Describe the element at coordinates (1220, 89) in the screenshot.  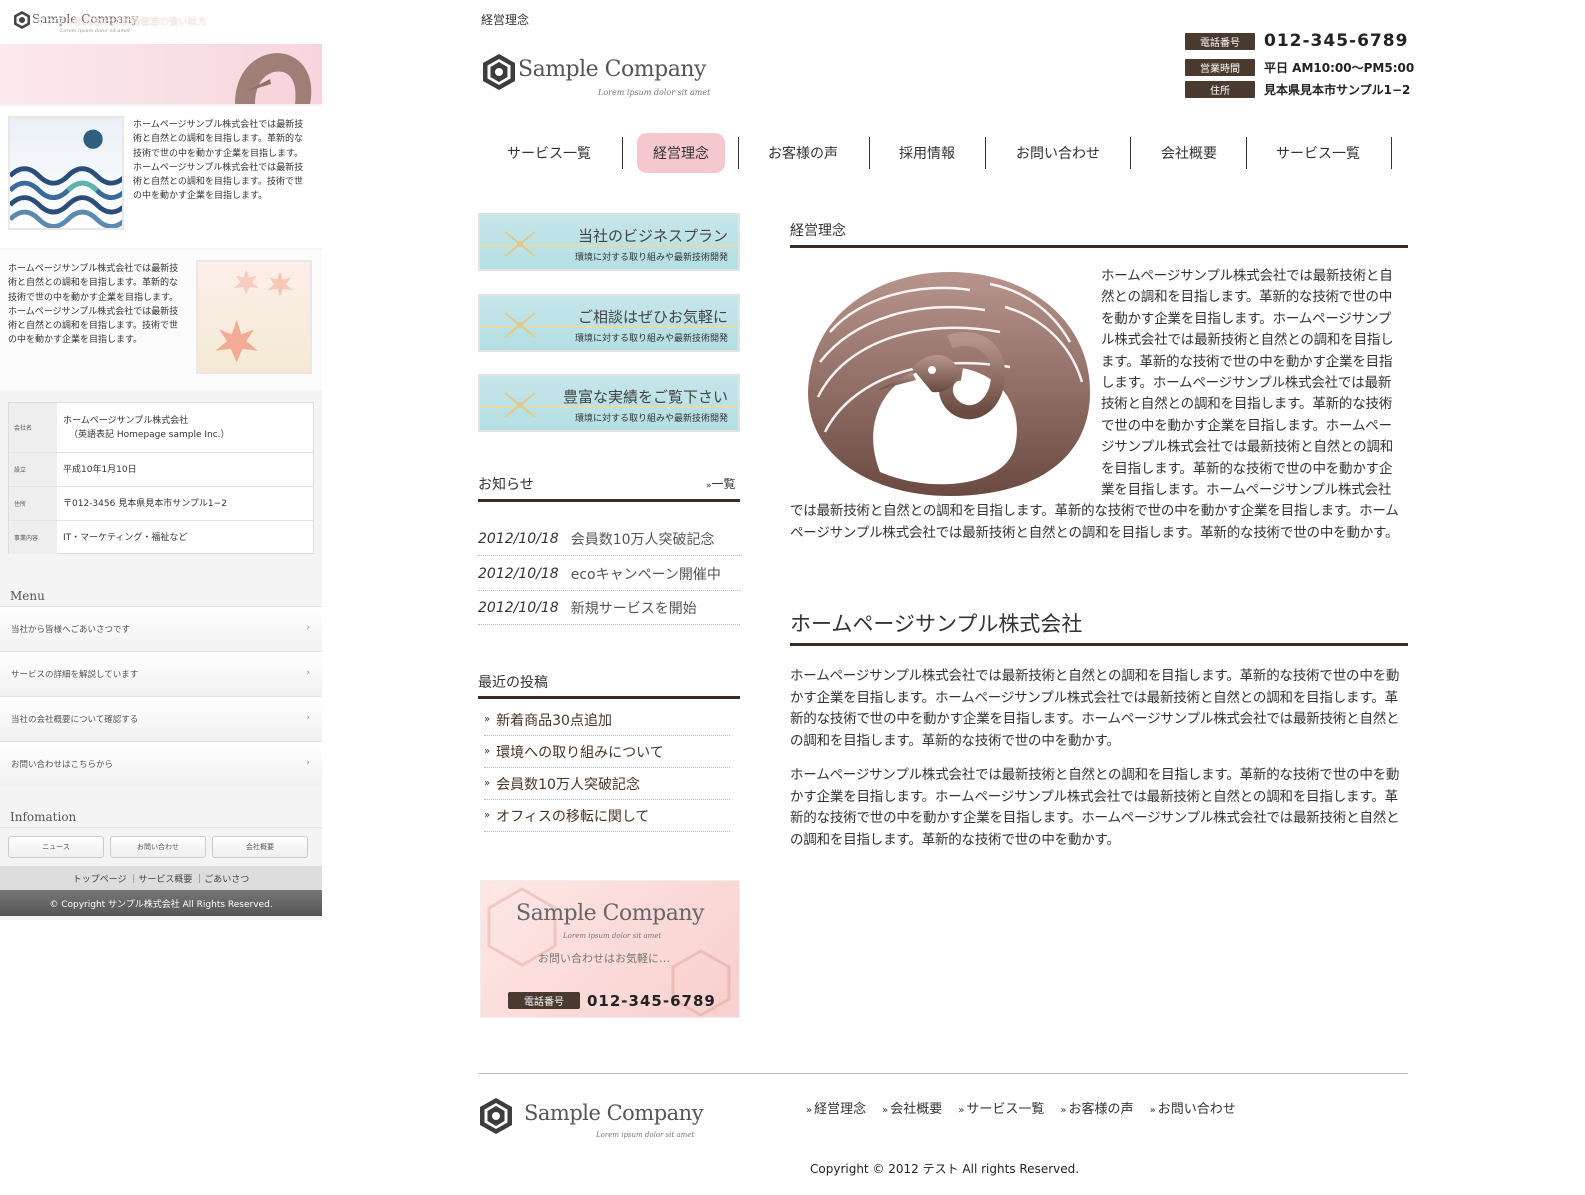
I see `address-label-badge: 住所` at that location.